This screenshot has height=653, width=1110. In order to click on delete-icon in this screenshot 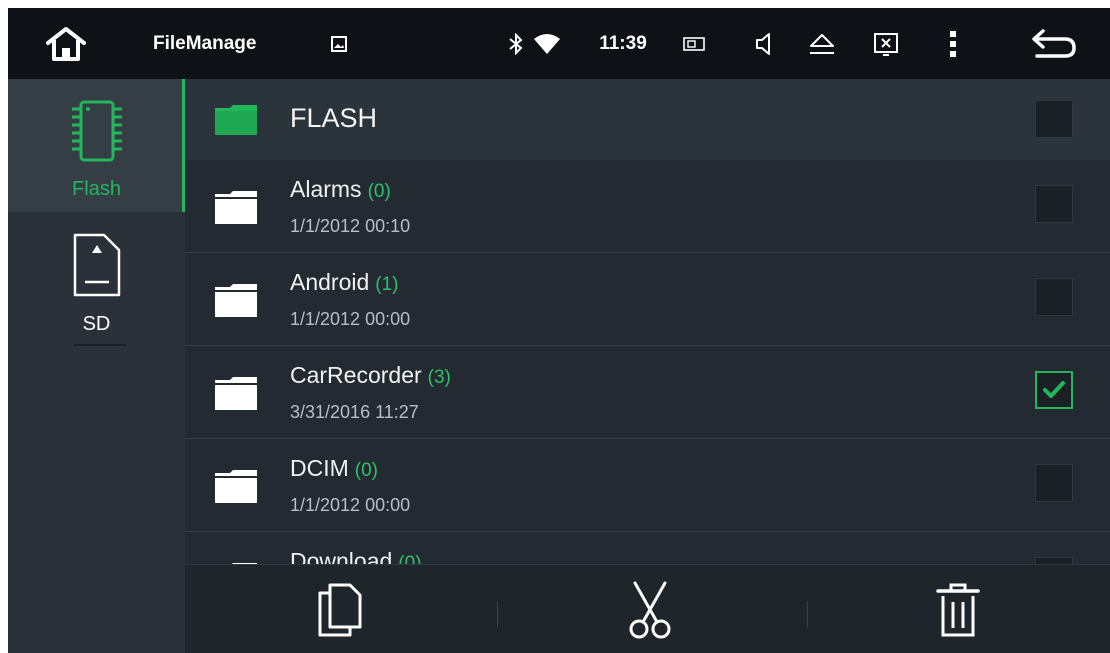, I will do `click(958, 609)`.